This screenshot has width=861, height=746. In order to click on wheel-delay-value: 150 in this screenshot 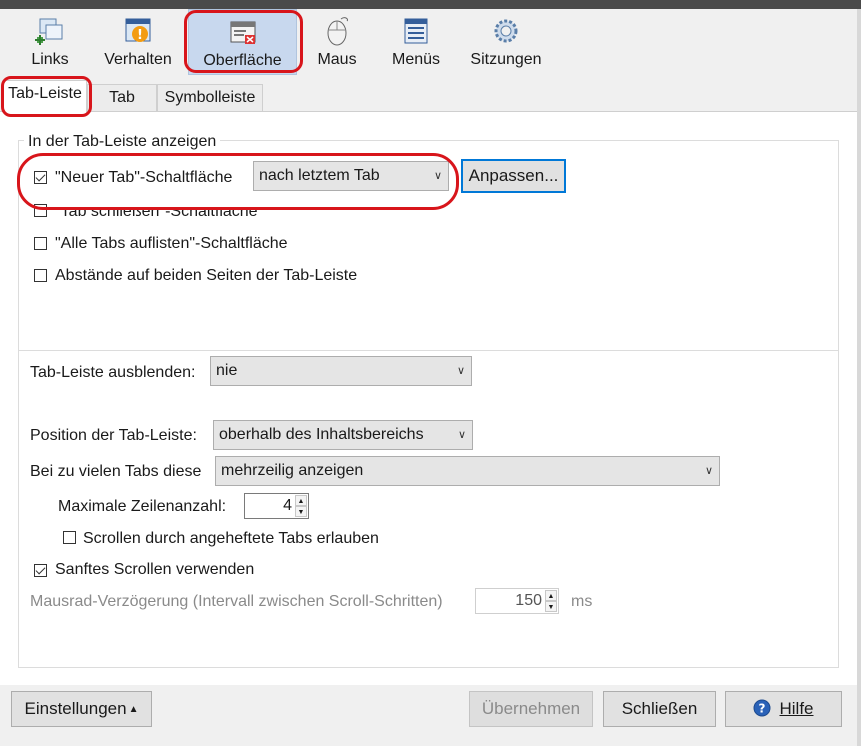, I will do `click(528, 600)`.